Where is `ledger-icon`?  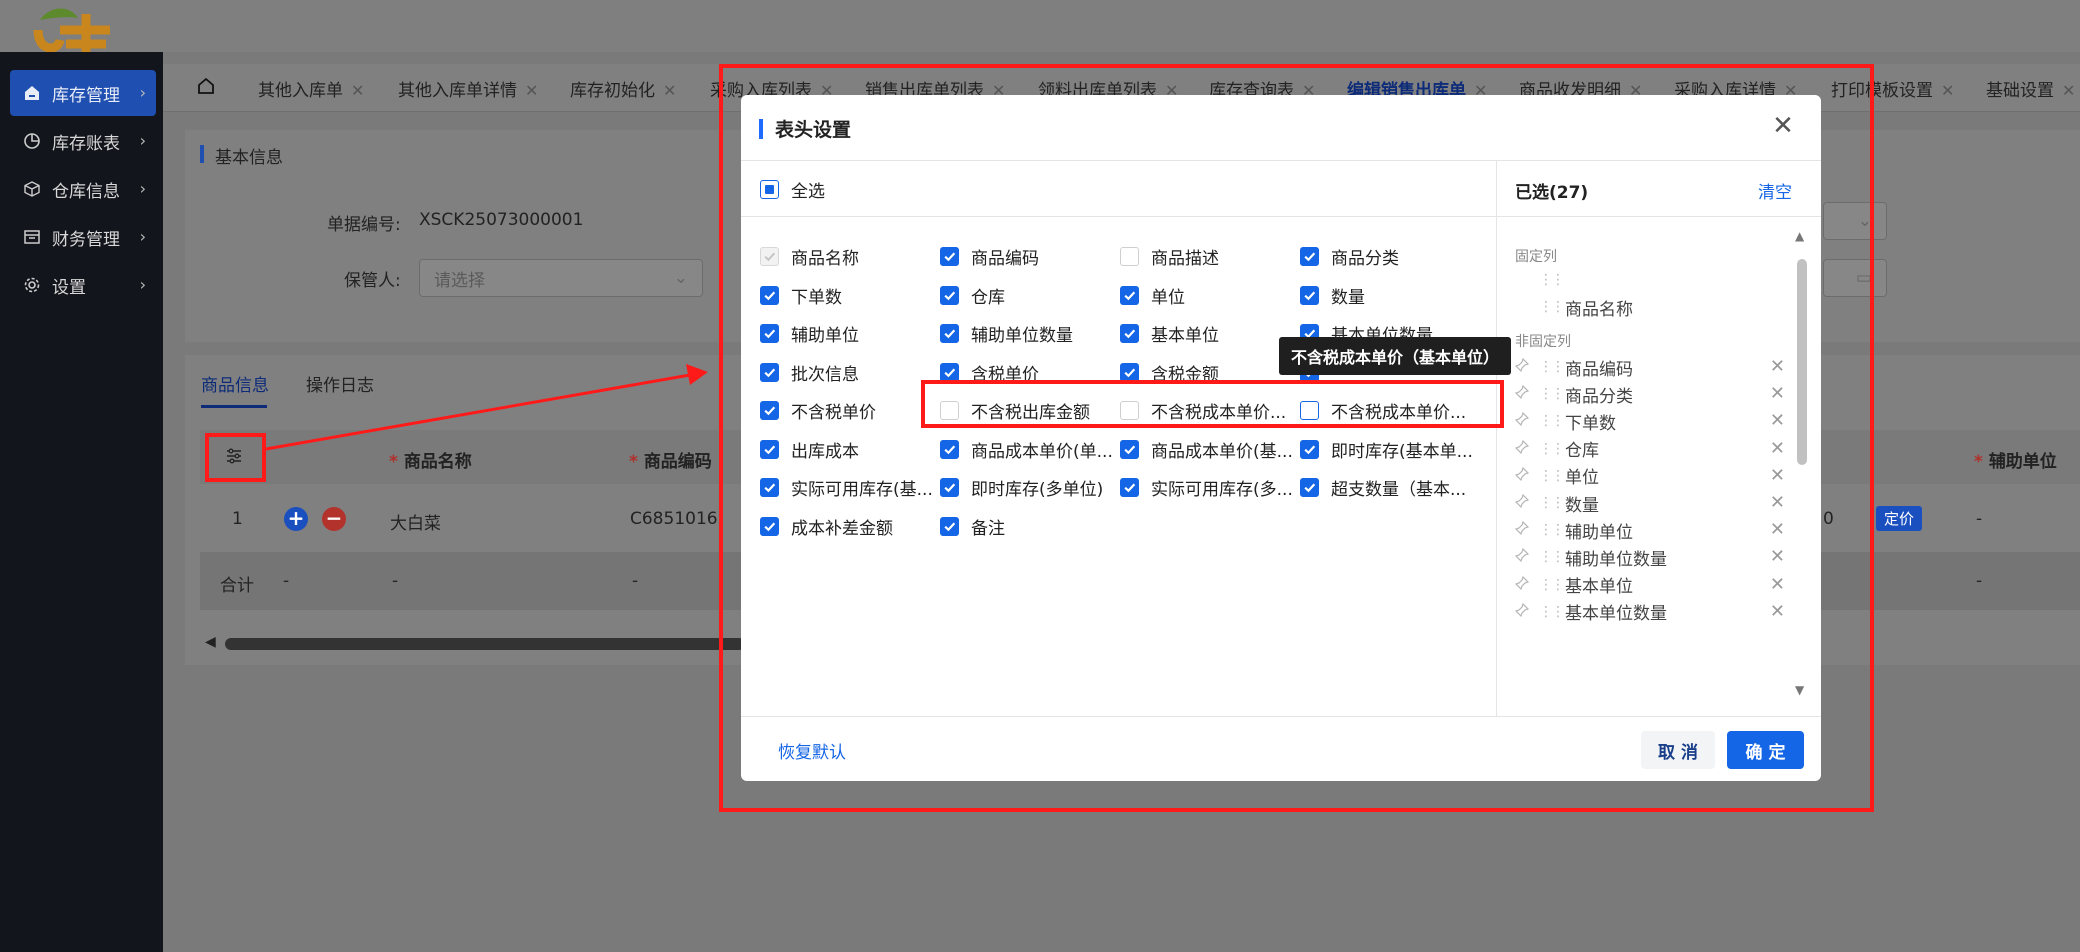
ledger-icon is located at coordinates (32, 237).